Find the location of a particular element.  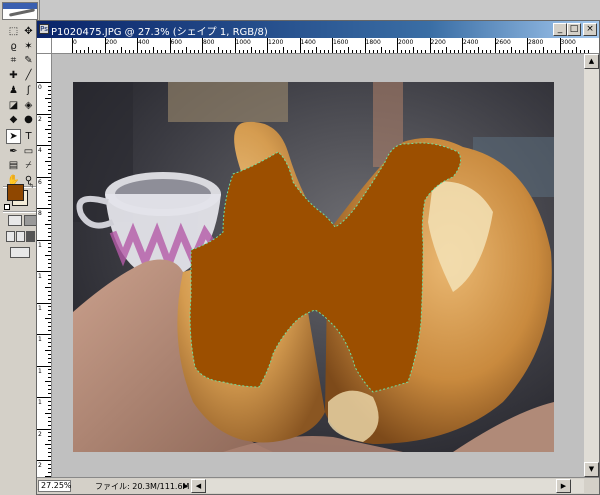

zoom-level-field: 27.25% is located at coordinates (55, 486).